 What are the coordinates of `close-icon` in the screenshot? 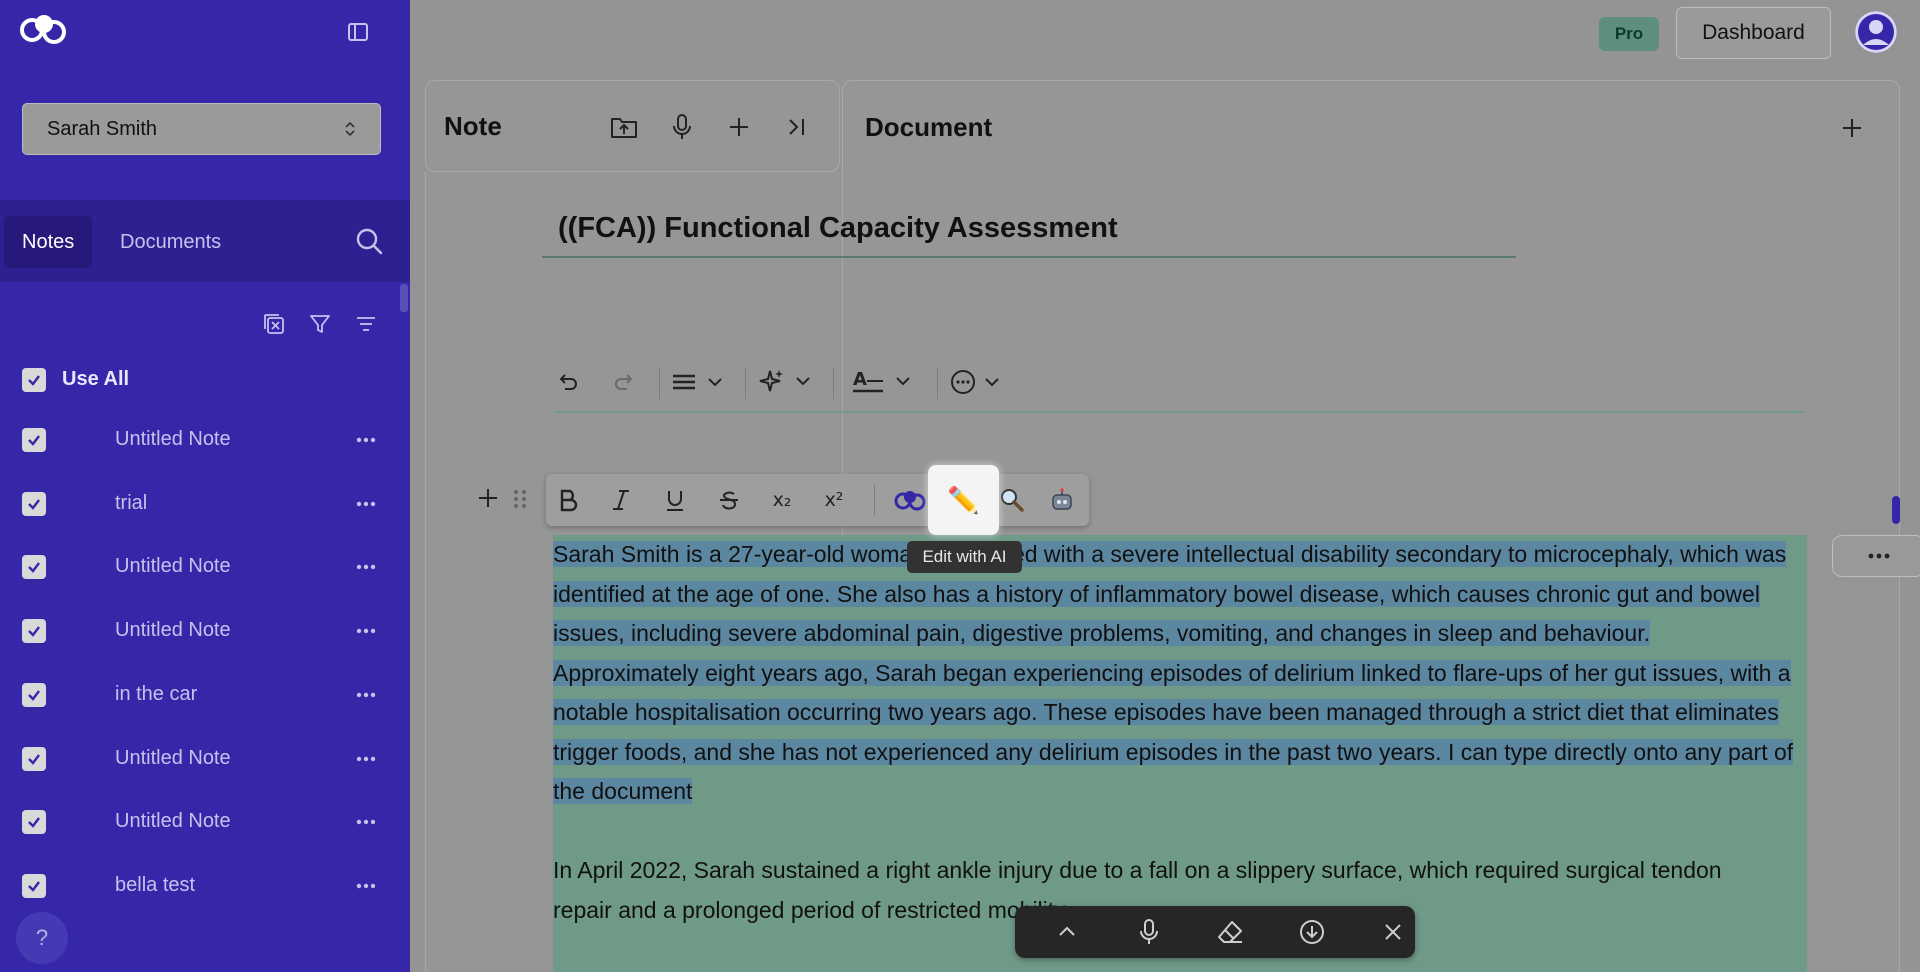 It's located at (1393, 932).